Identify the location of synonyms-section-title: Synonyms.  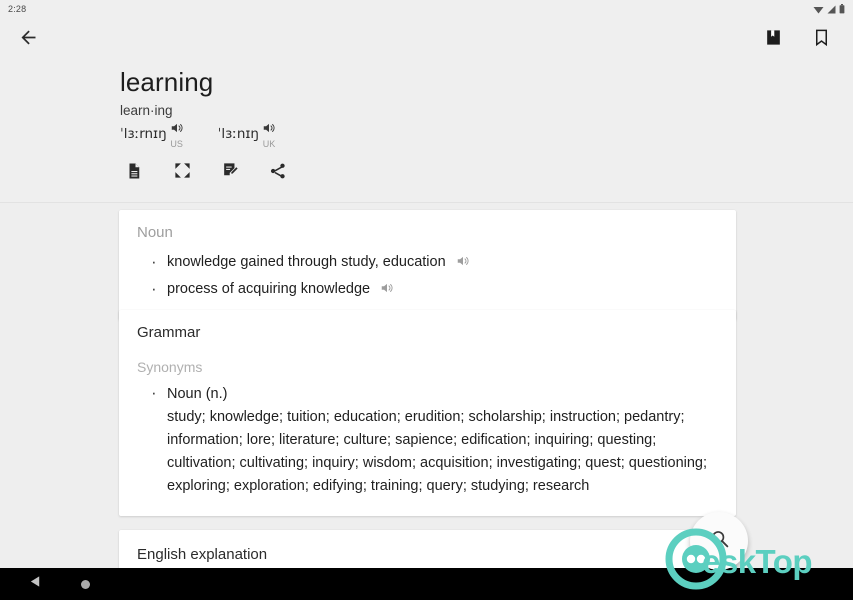
(170, 367).